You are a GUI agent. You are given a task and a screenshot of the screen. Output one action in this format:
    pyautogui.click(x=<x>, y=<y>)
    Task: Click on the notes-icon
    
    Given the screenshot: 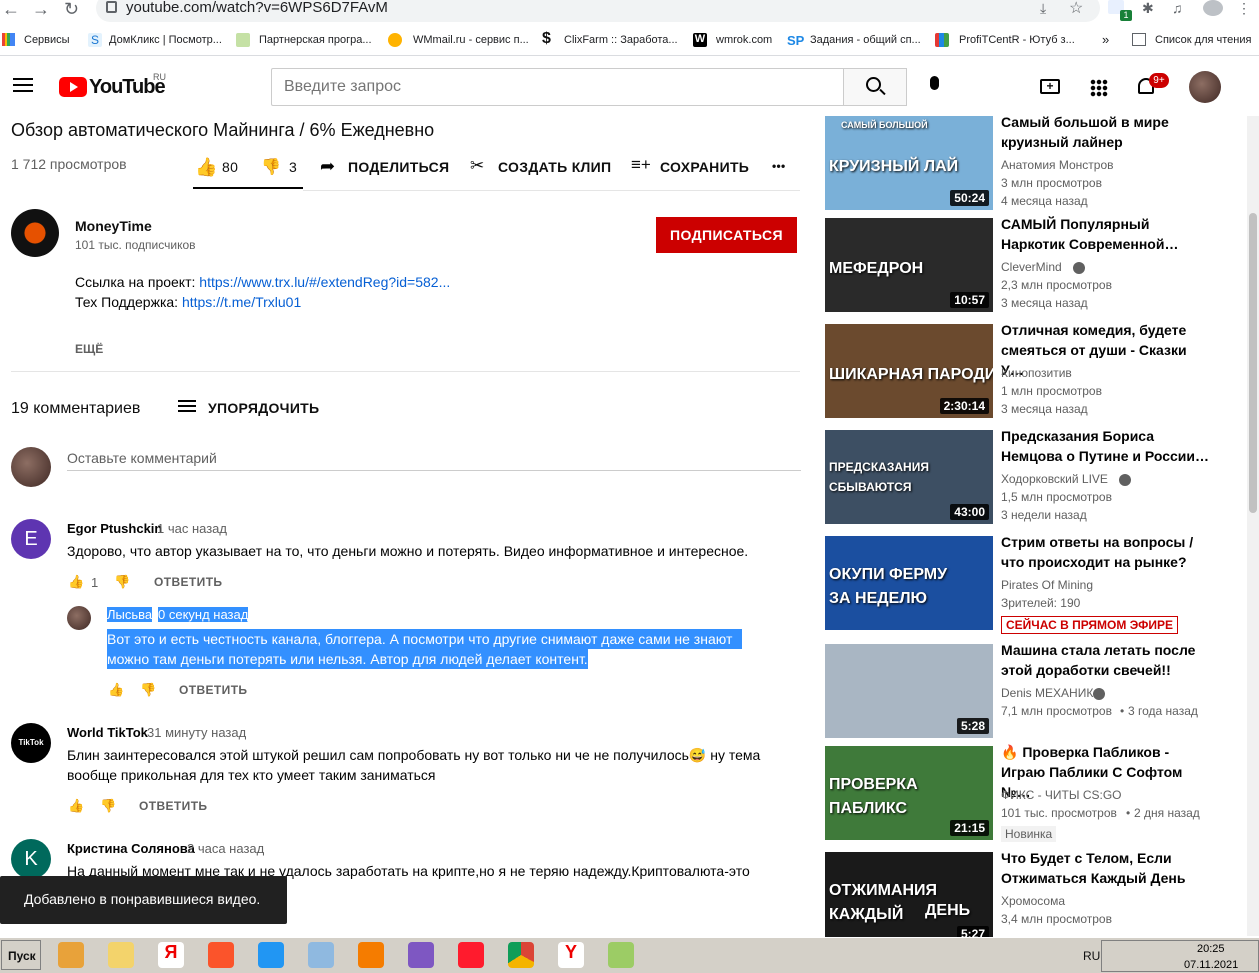 What is the action you would take?
    pyautogui.click(x=321, y=955)
    